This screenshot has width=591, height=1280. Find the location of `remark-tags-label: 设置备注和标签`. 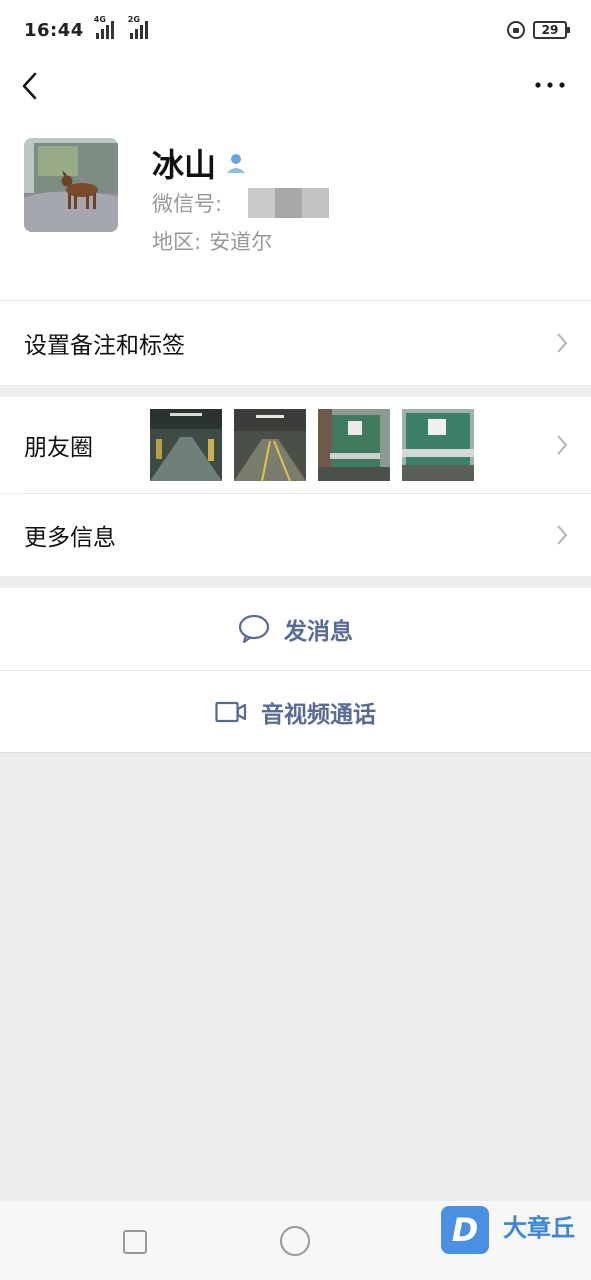

remark-tags-label: 设置备注和标签 is located at coordinates (104, 346).